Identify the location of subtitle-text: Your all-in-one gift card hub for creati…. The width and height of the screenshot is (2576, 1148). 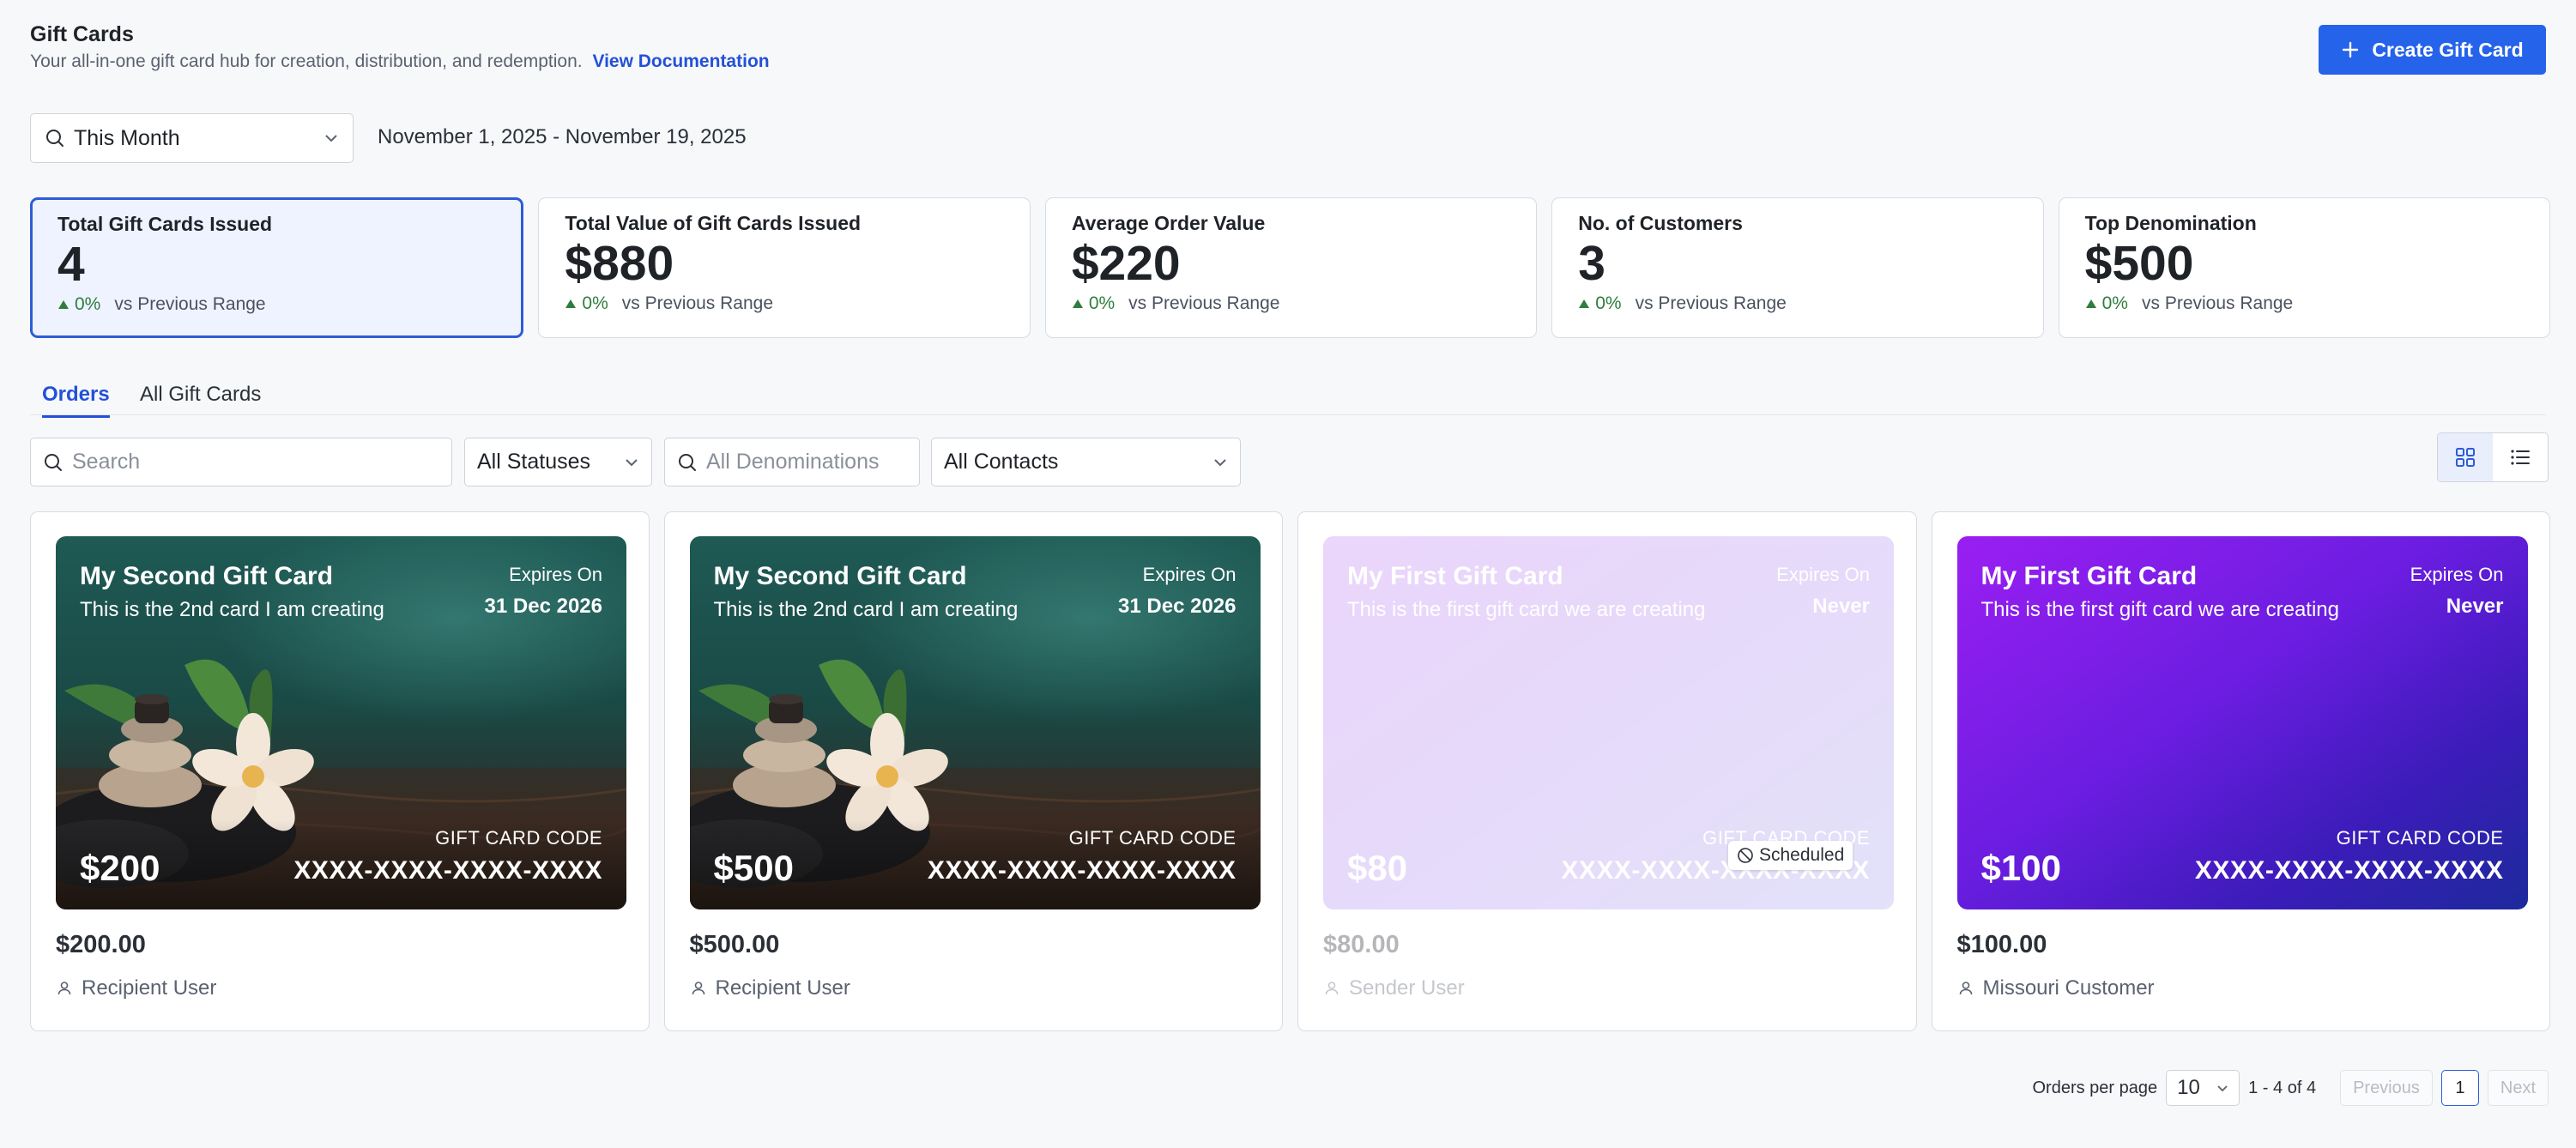
(306, 61).